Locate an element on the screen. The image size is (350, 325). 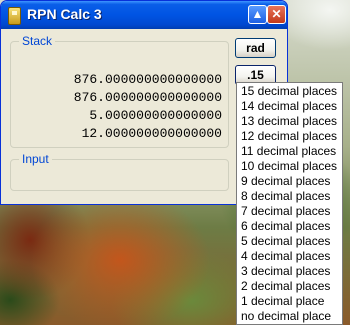
menu-item-no-decimal-place: no decimal place is located at coordinates (289, 316).